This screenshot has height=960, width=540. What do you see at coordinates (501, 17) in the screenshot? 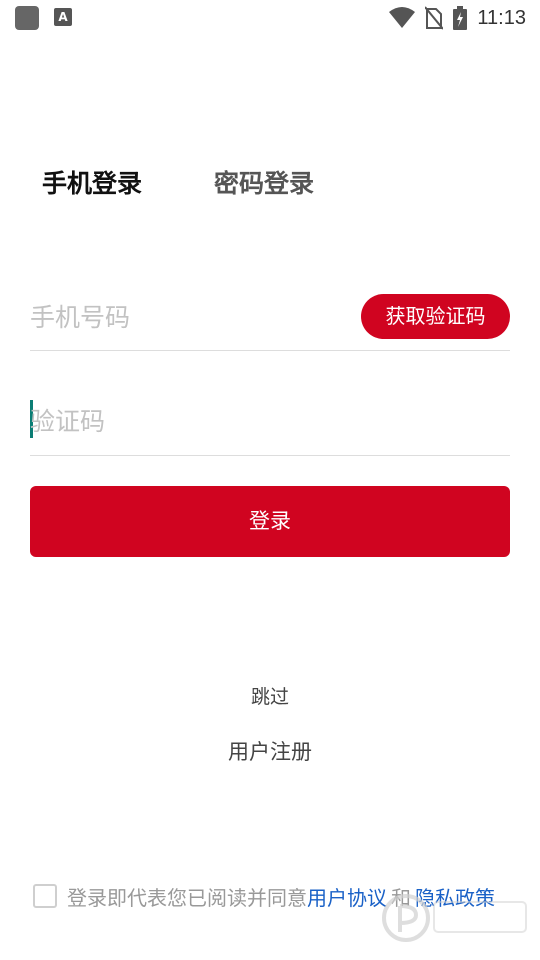
I see `clock: 11:13` at bounding box center [501, 17].